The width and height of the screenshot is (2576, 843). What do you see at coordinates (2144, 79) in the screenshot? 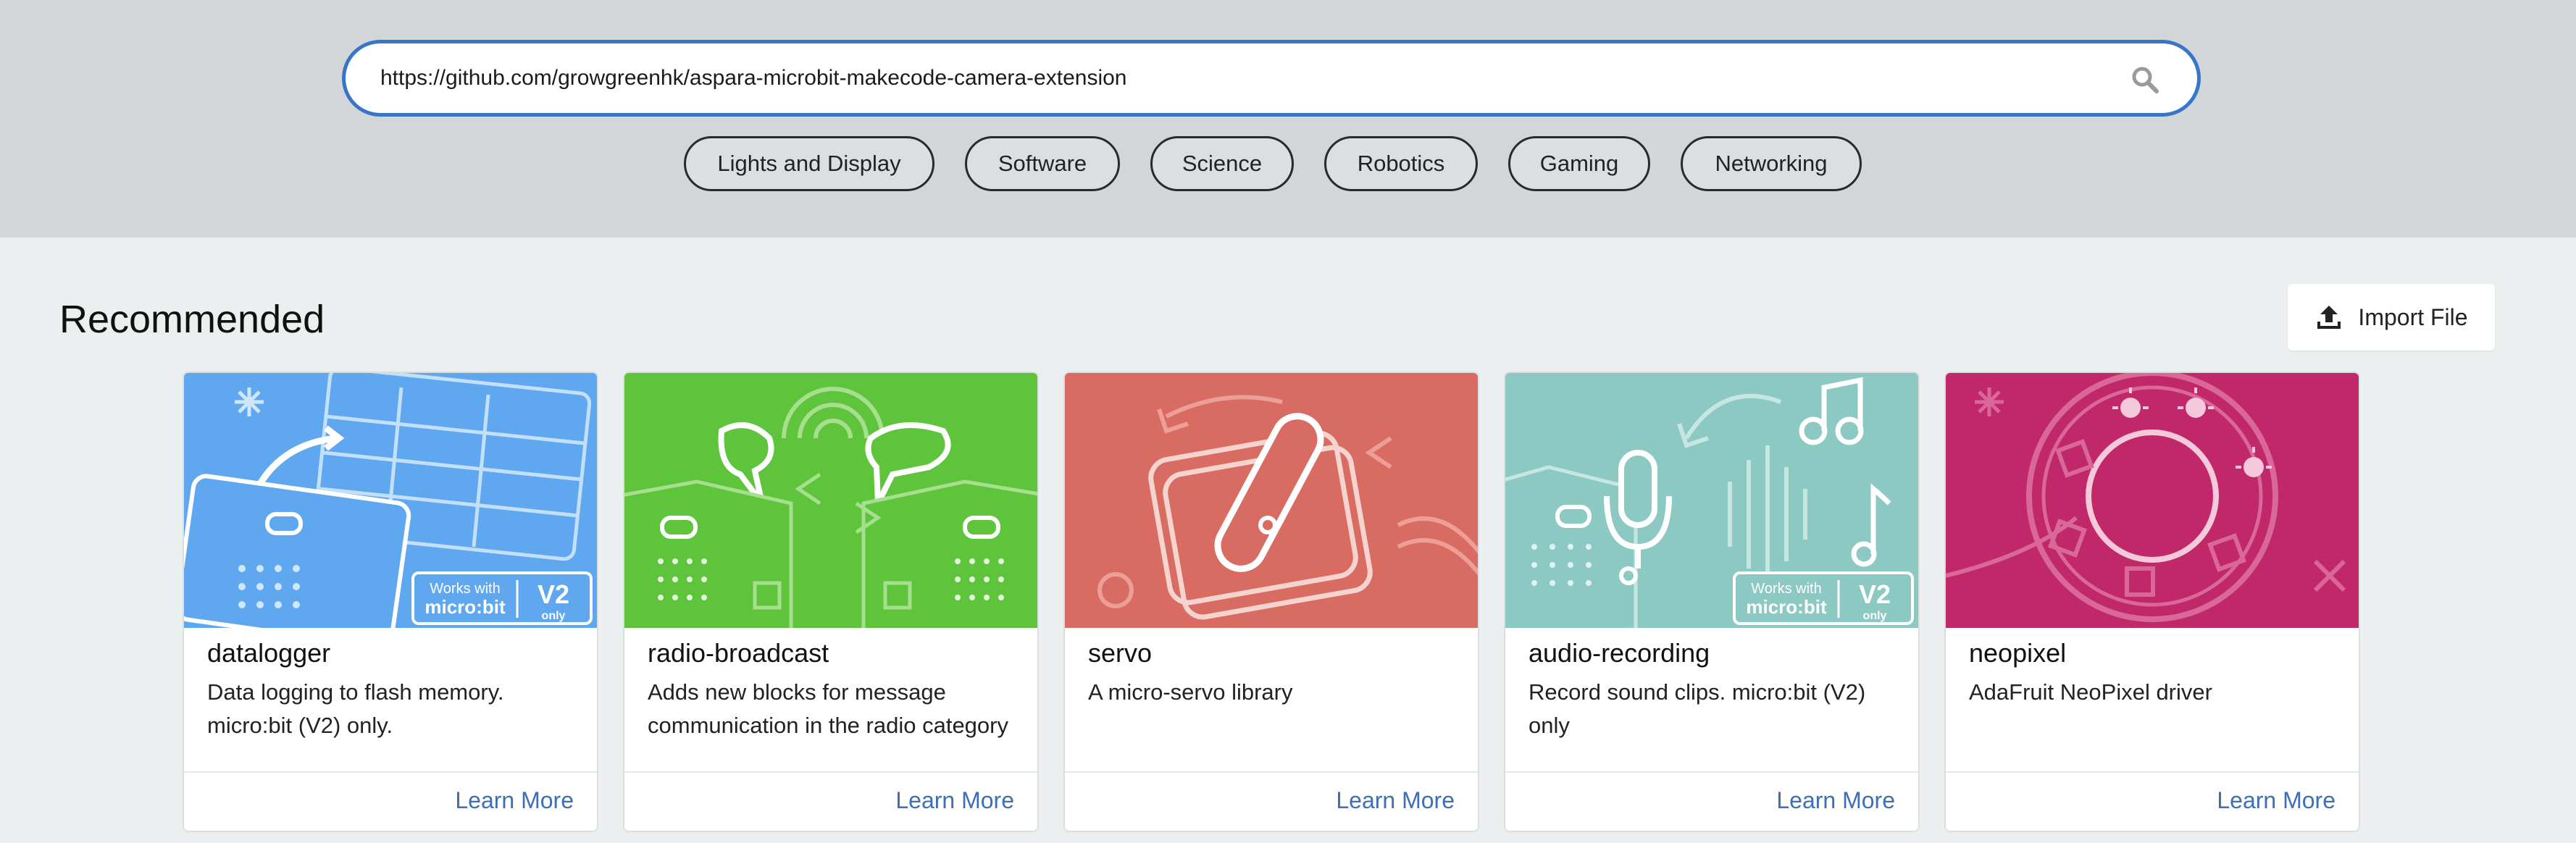
I see `search-icon` at bounding box center [2144, 79].